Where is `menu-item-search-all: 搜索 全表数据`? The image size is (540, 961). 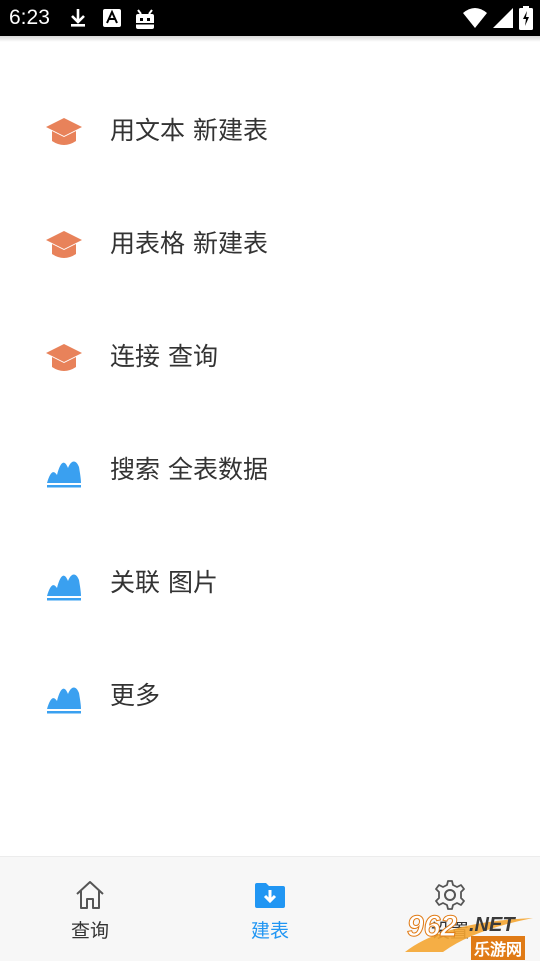
menu-item-search-all: 搜索 全表数据 is located at coordinates (270, 470).